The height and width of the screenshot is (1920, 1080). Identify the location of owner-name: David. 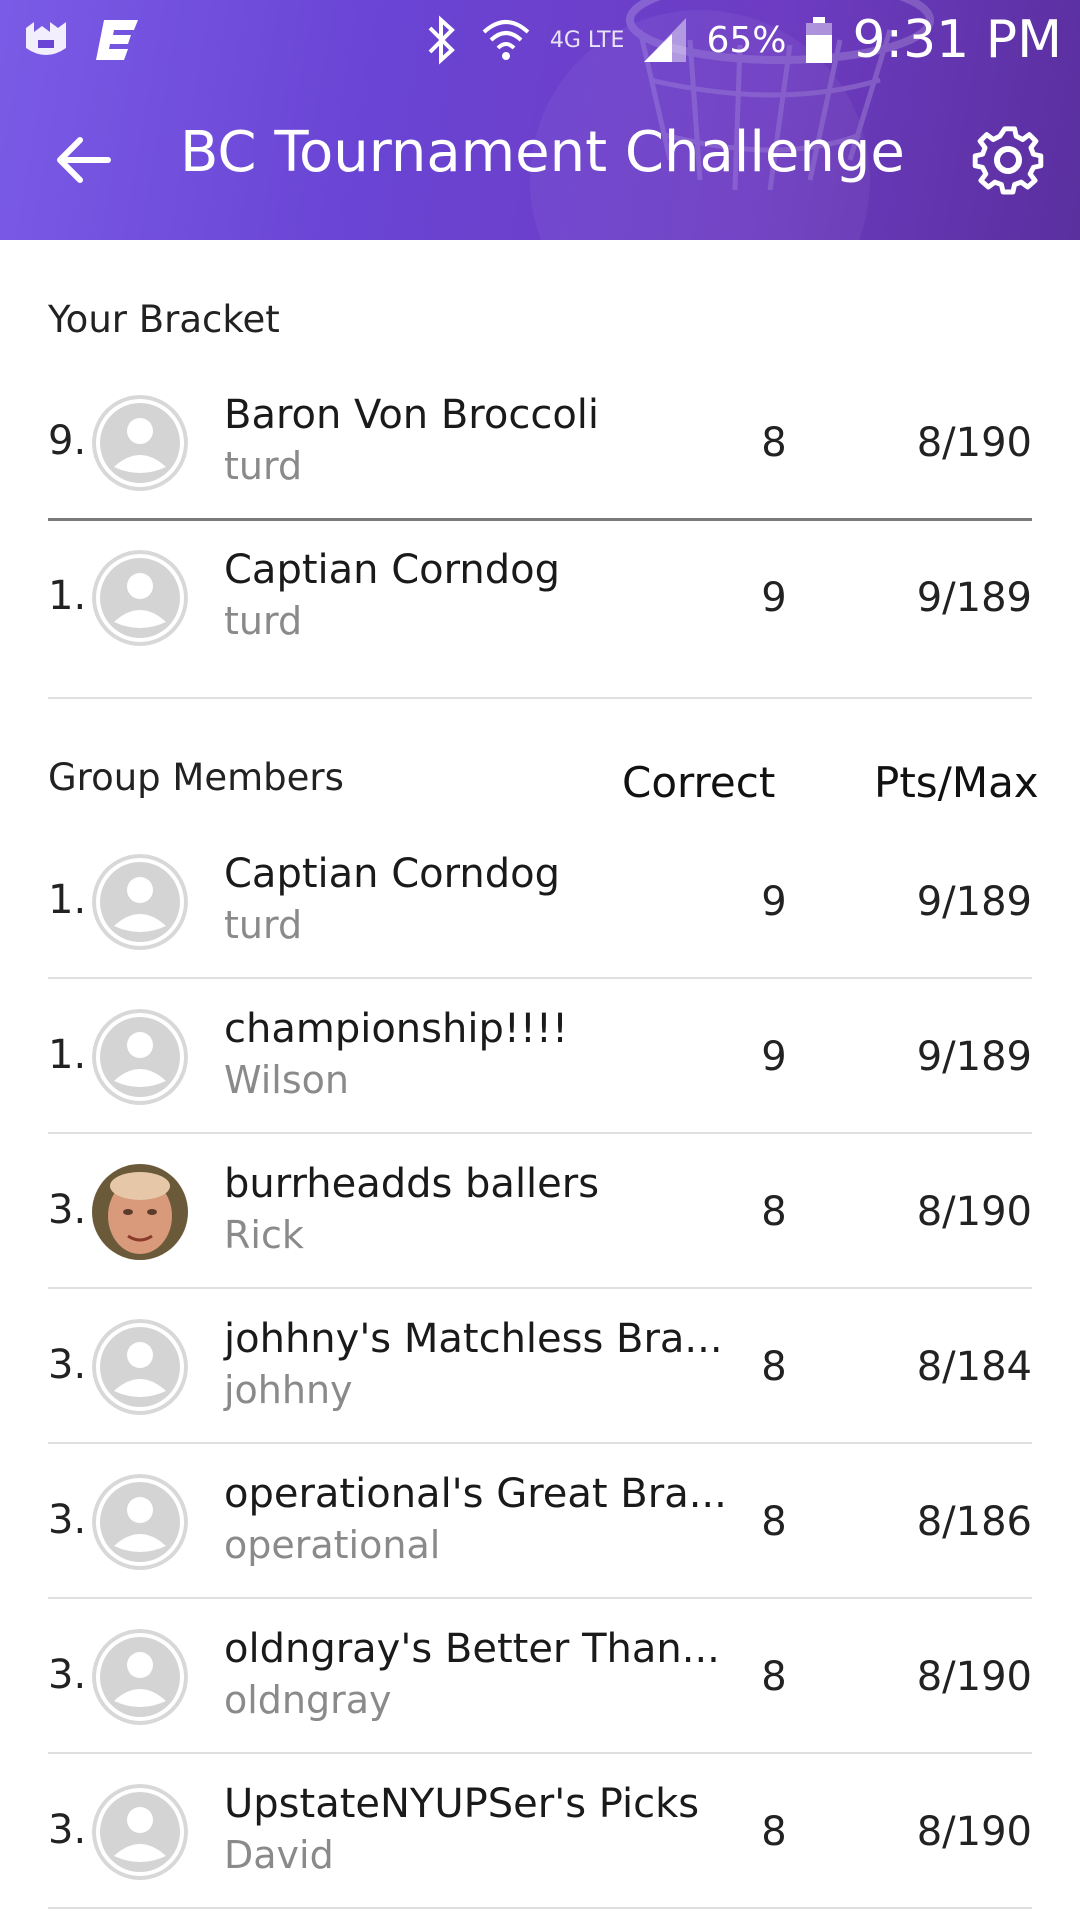
(279, 1855).